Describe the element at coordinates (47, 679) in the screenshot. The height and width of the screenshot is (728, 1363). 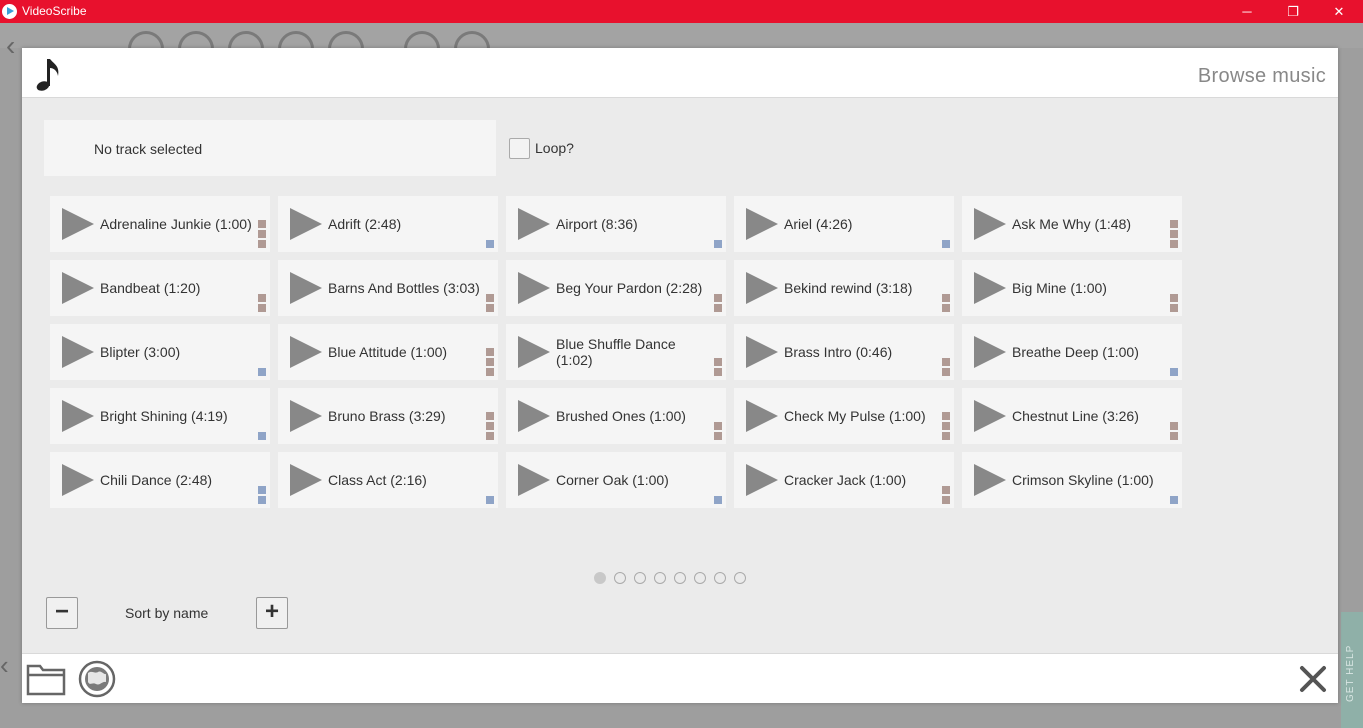
I see `folder-icon` at that location.